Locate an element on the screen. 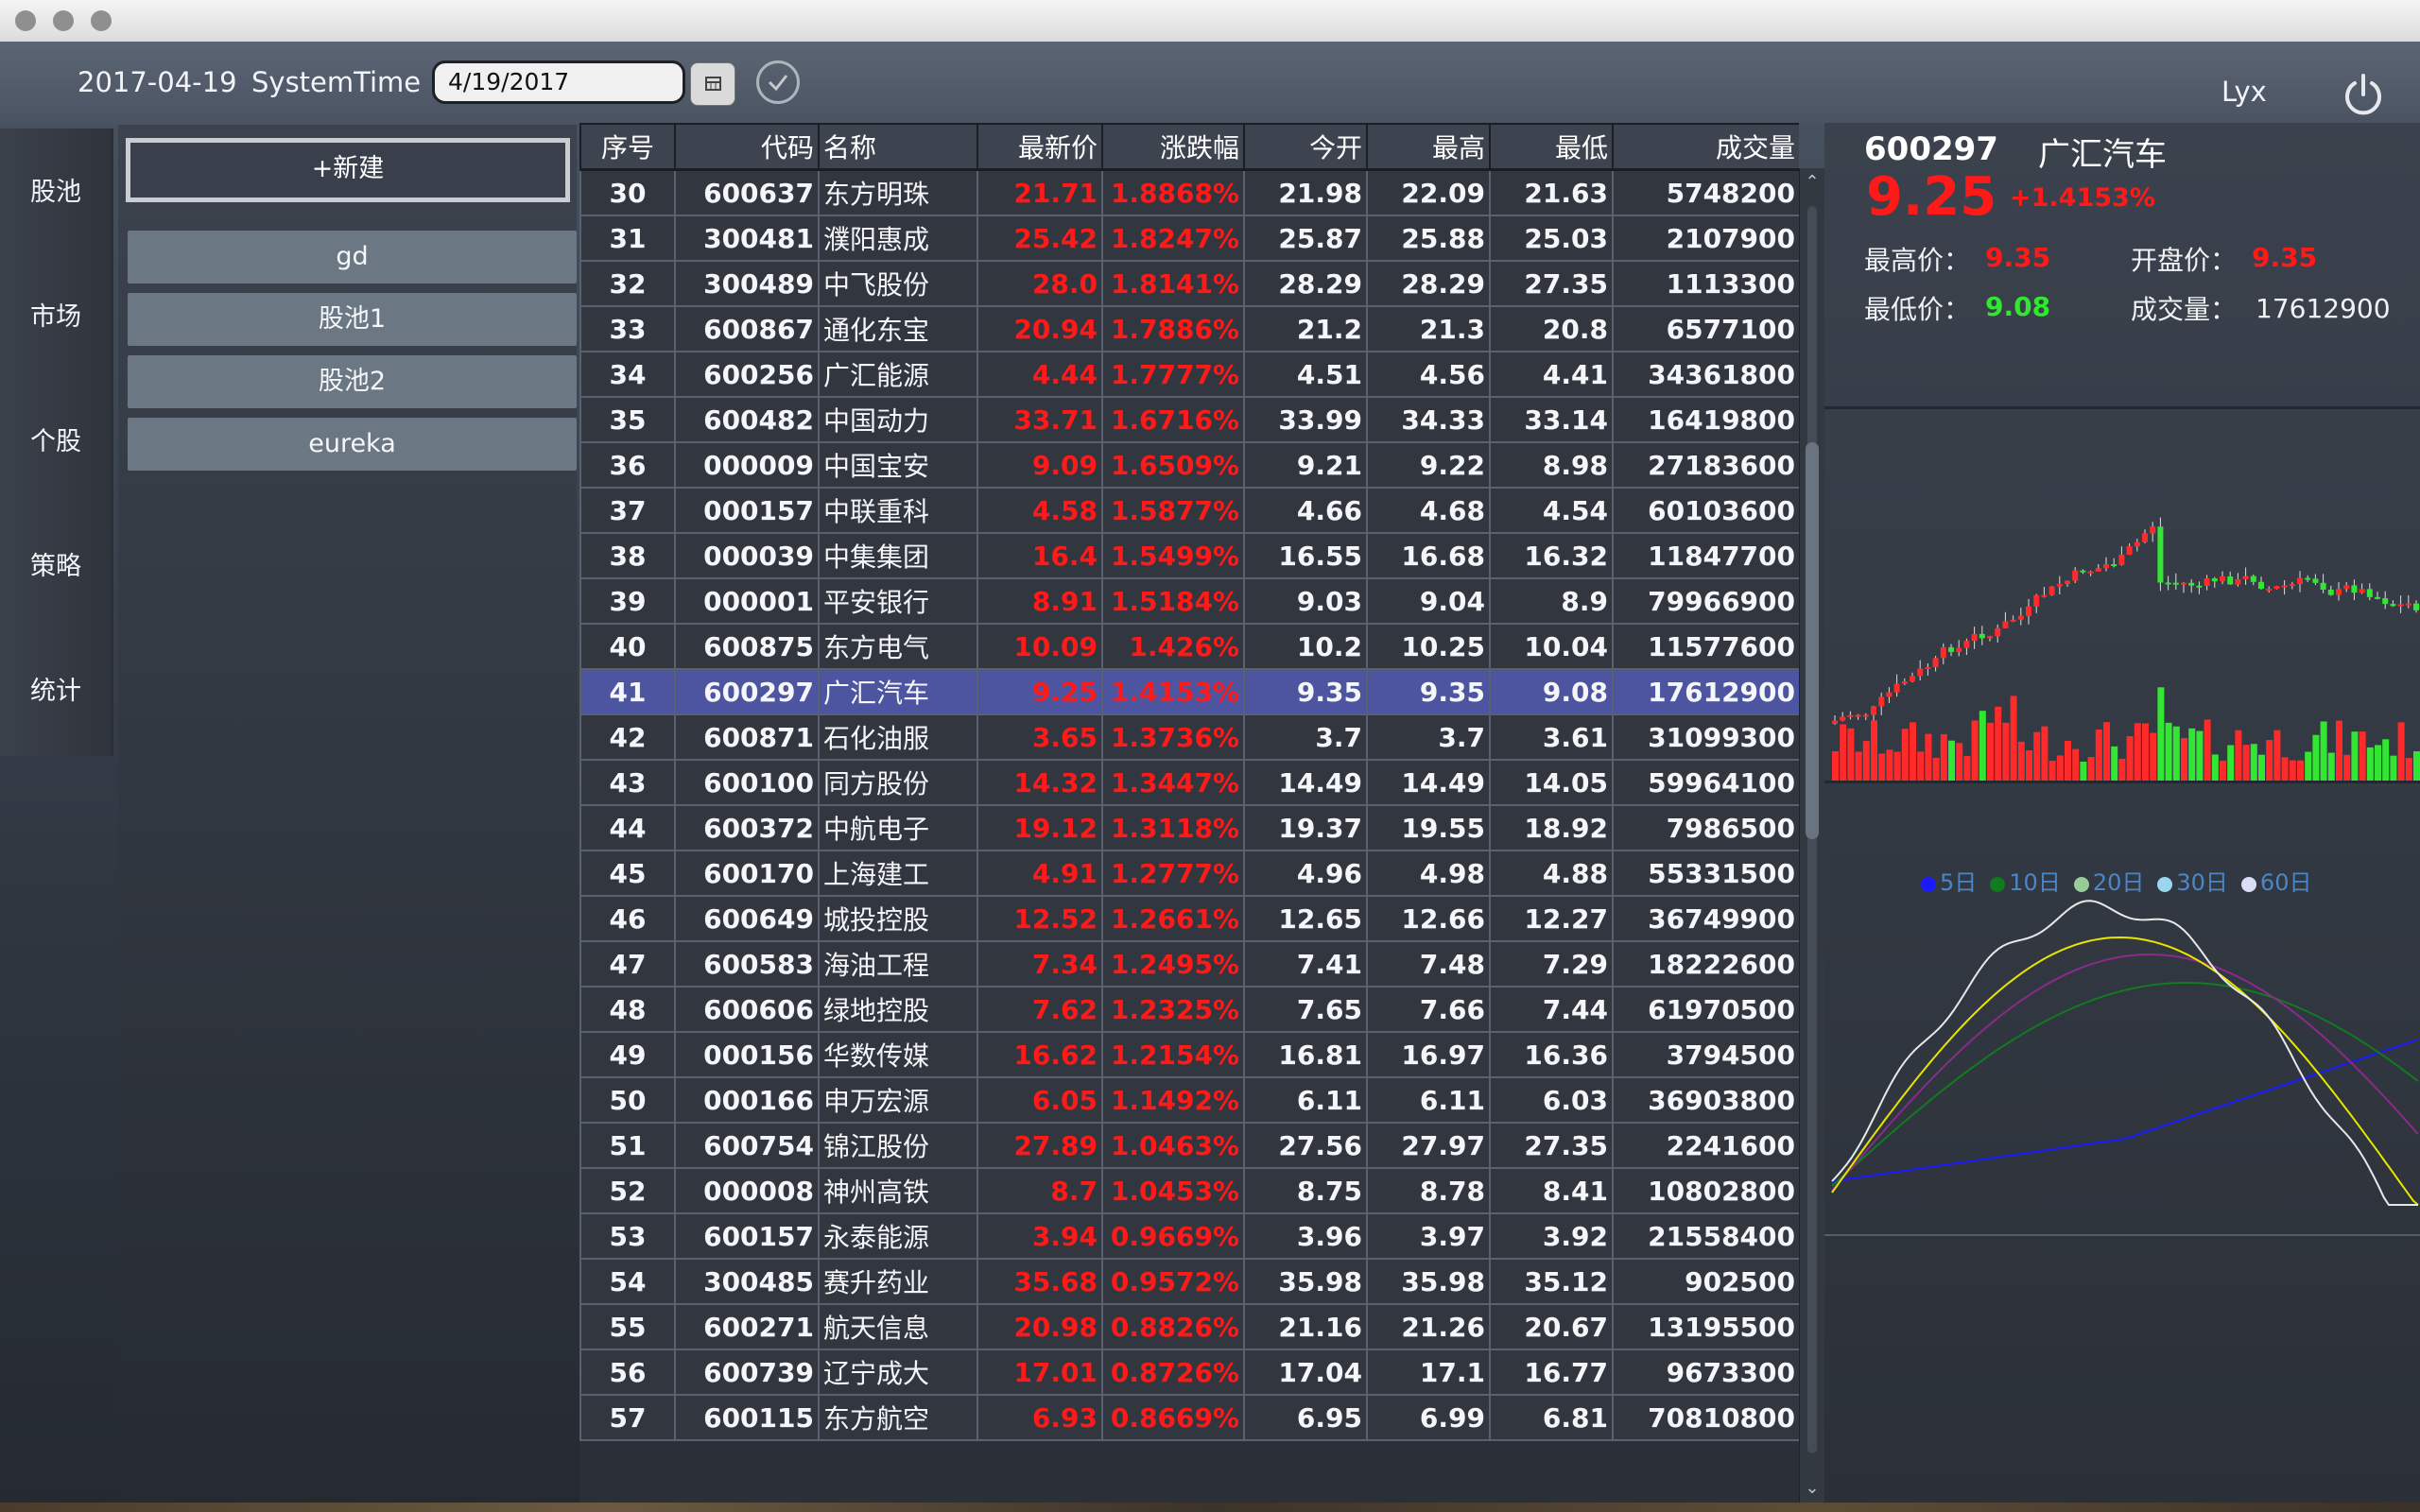 Image resolution: width=2420 pixels, height=1512 pixels. cell-change-pct: 1.5877% is located at coordinates (1173, 510).